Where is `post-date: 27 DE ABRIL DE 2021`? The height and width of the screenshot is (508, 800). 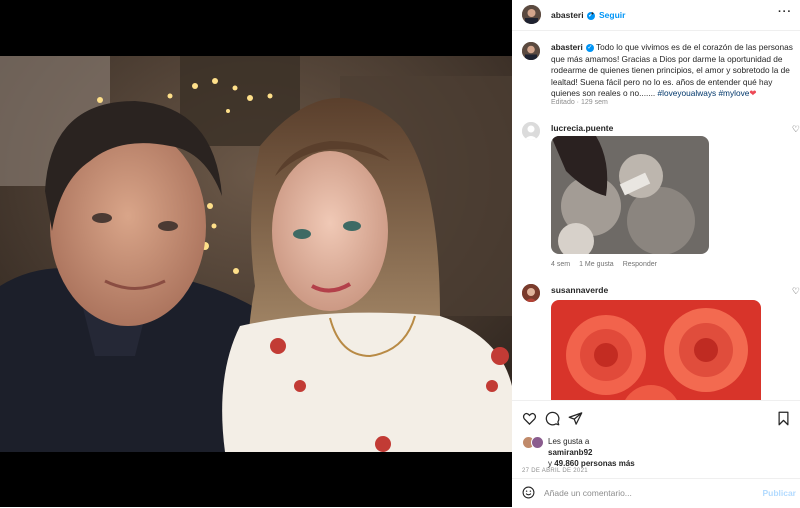 post-date: 27 DE ABRIL DE 2021 is located at coordinates (555, 471).